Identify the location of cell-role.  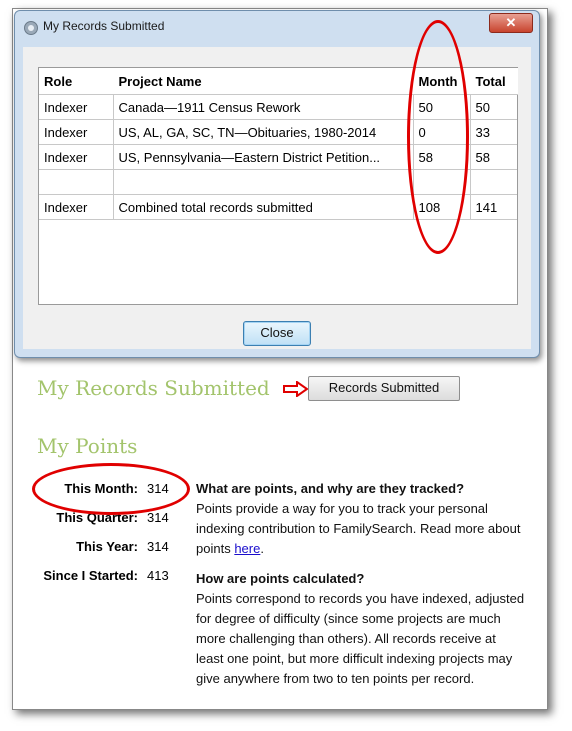
(76, 182).